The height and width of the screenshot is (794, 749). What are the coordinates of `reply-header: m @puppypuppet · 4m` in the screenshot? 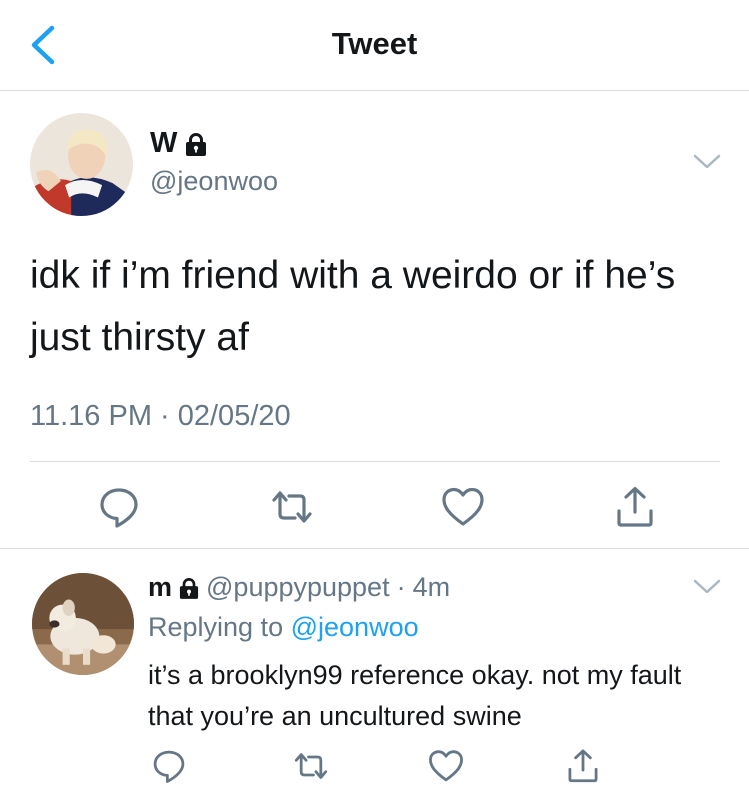 It's located at (299, 587).